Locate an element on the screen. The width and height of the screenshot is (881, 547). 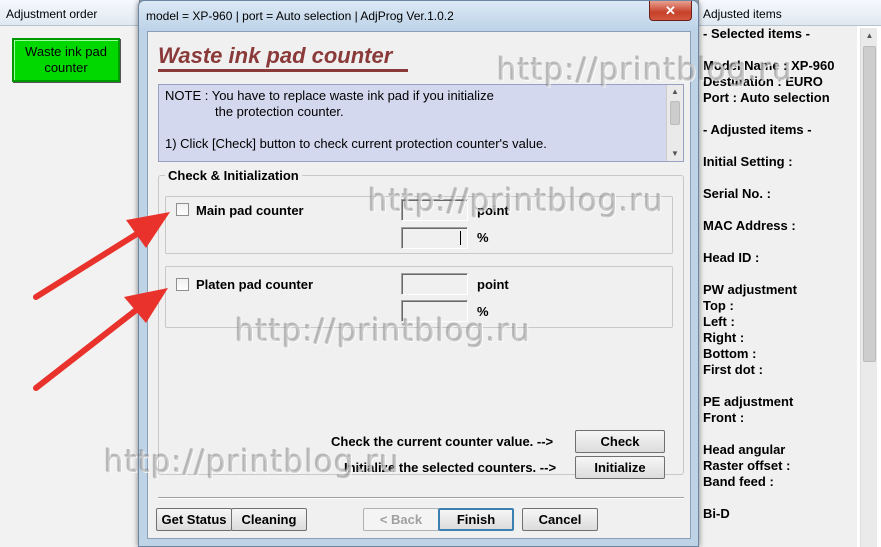
adjusted-items-title: Adjusted items is located at coordinates (790, 13).